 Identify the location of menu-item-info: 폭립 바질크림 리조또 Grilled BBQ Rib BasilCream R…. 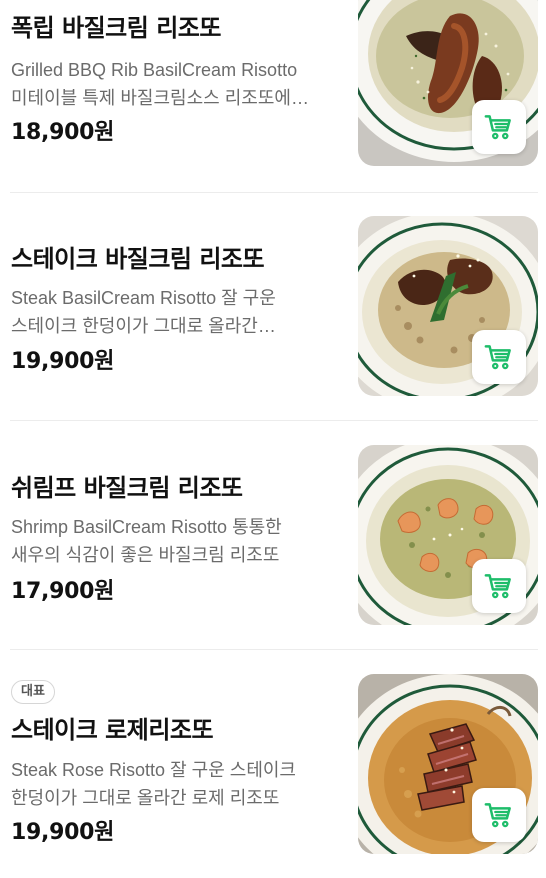
(176, 96).